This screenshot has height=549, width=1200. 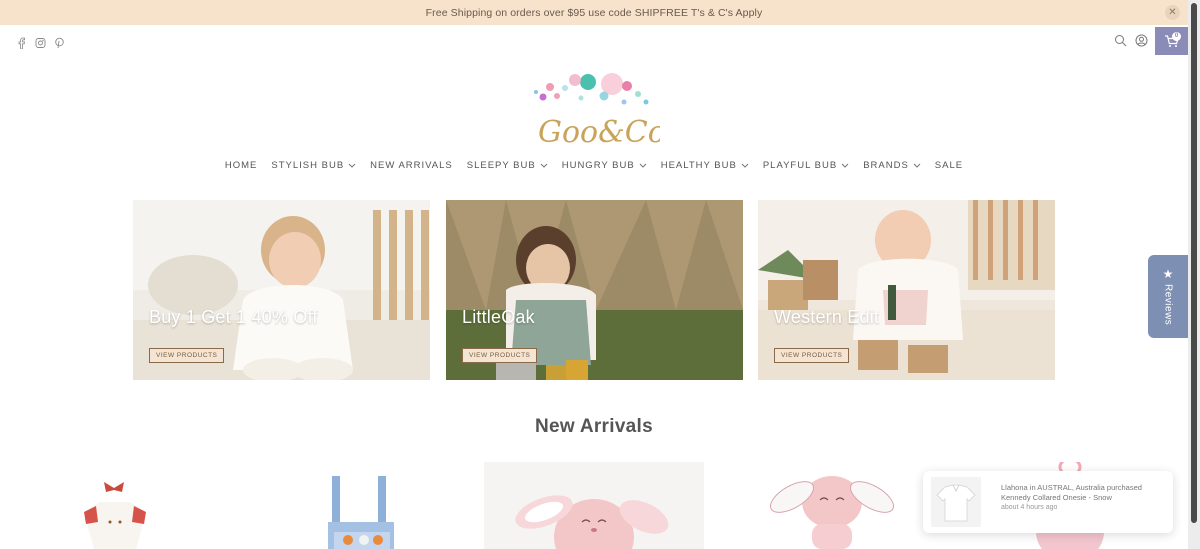 I want to click on instagram-icon, so click(x=40, y=43).